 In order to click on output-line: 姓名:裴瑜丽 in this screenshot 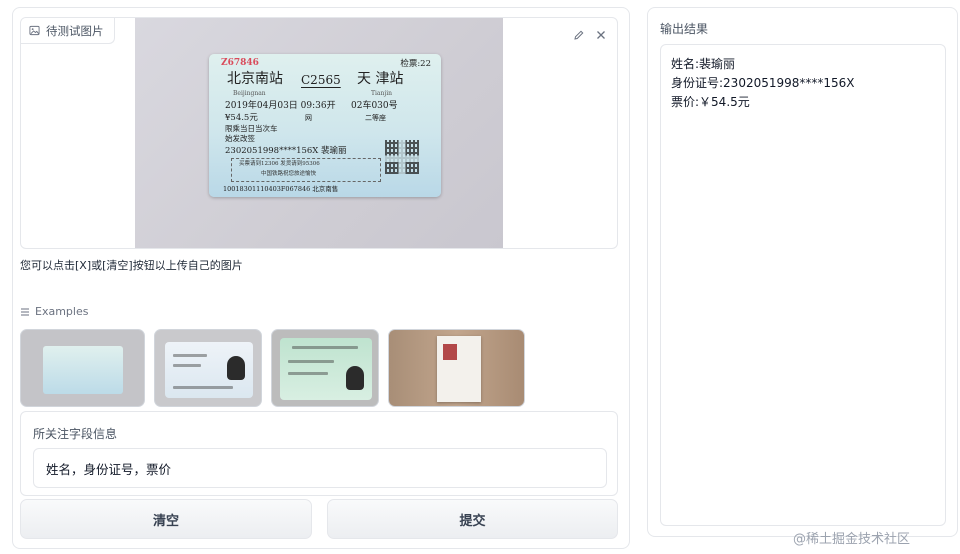, I will do `click(703, 64)`.